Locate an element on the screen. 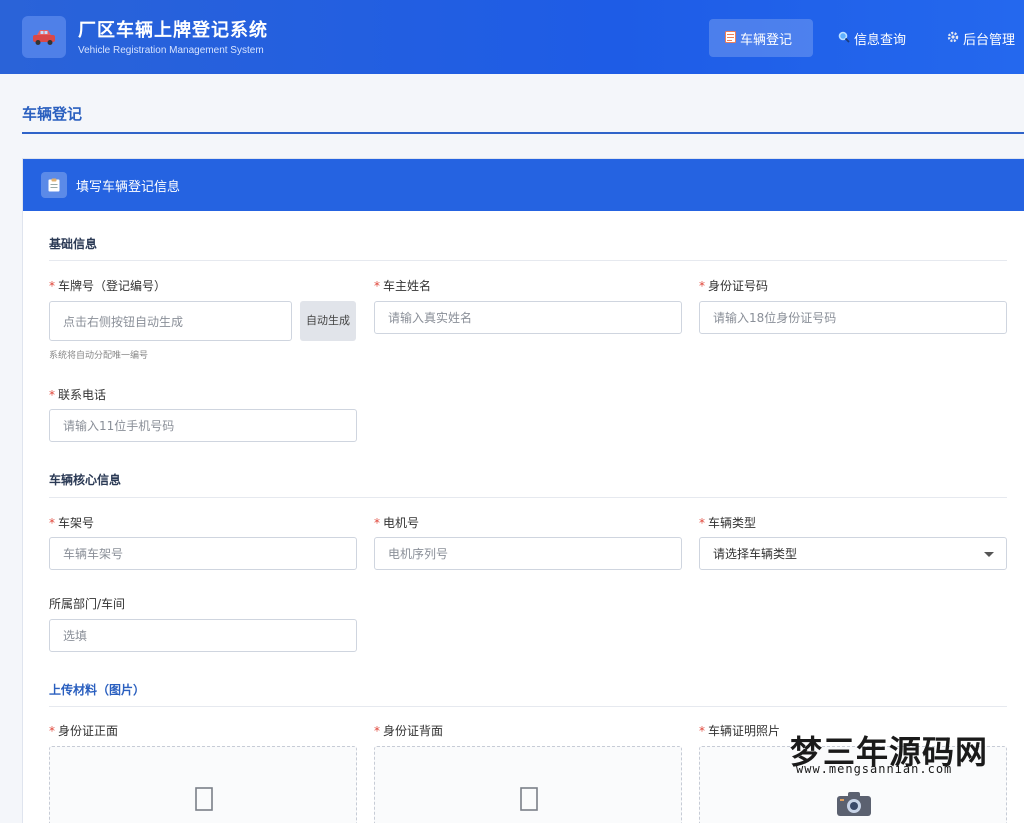 This screenshot has height=823, width=1024. department-input: 选填 is located at coordinates (203, 635).